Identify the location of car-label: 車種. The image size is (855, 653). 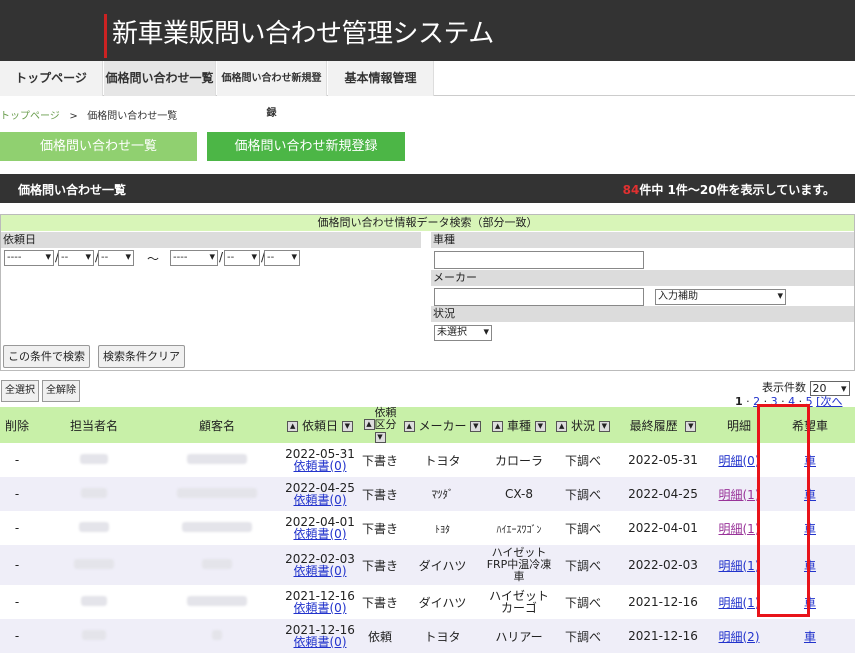
(642, 240).